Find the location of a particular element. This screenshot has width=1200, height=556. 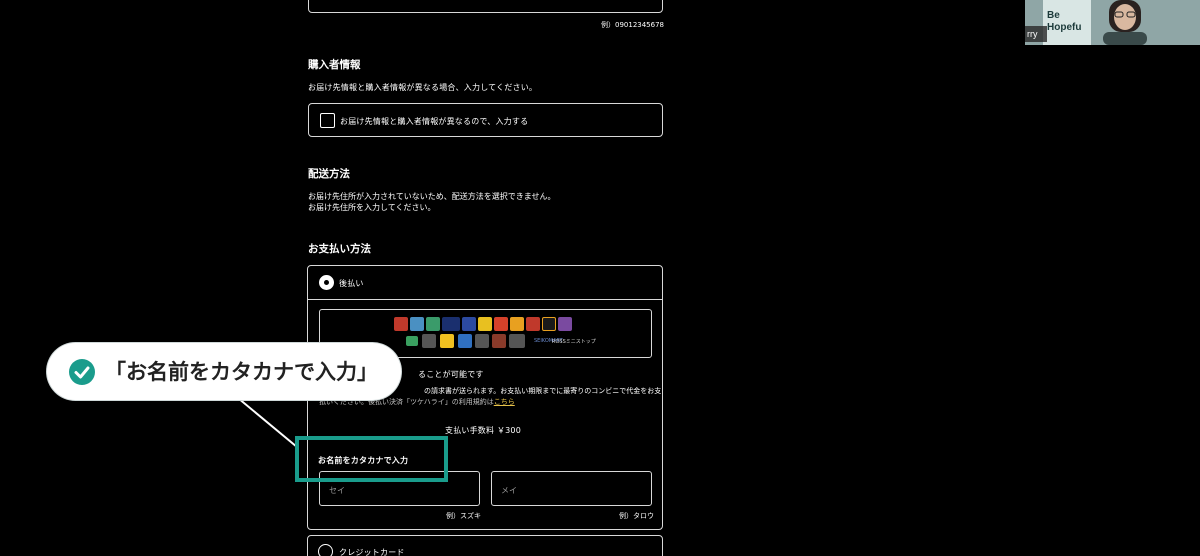

person-avatar is located at coordinates (1125, 22).